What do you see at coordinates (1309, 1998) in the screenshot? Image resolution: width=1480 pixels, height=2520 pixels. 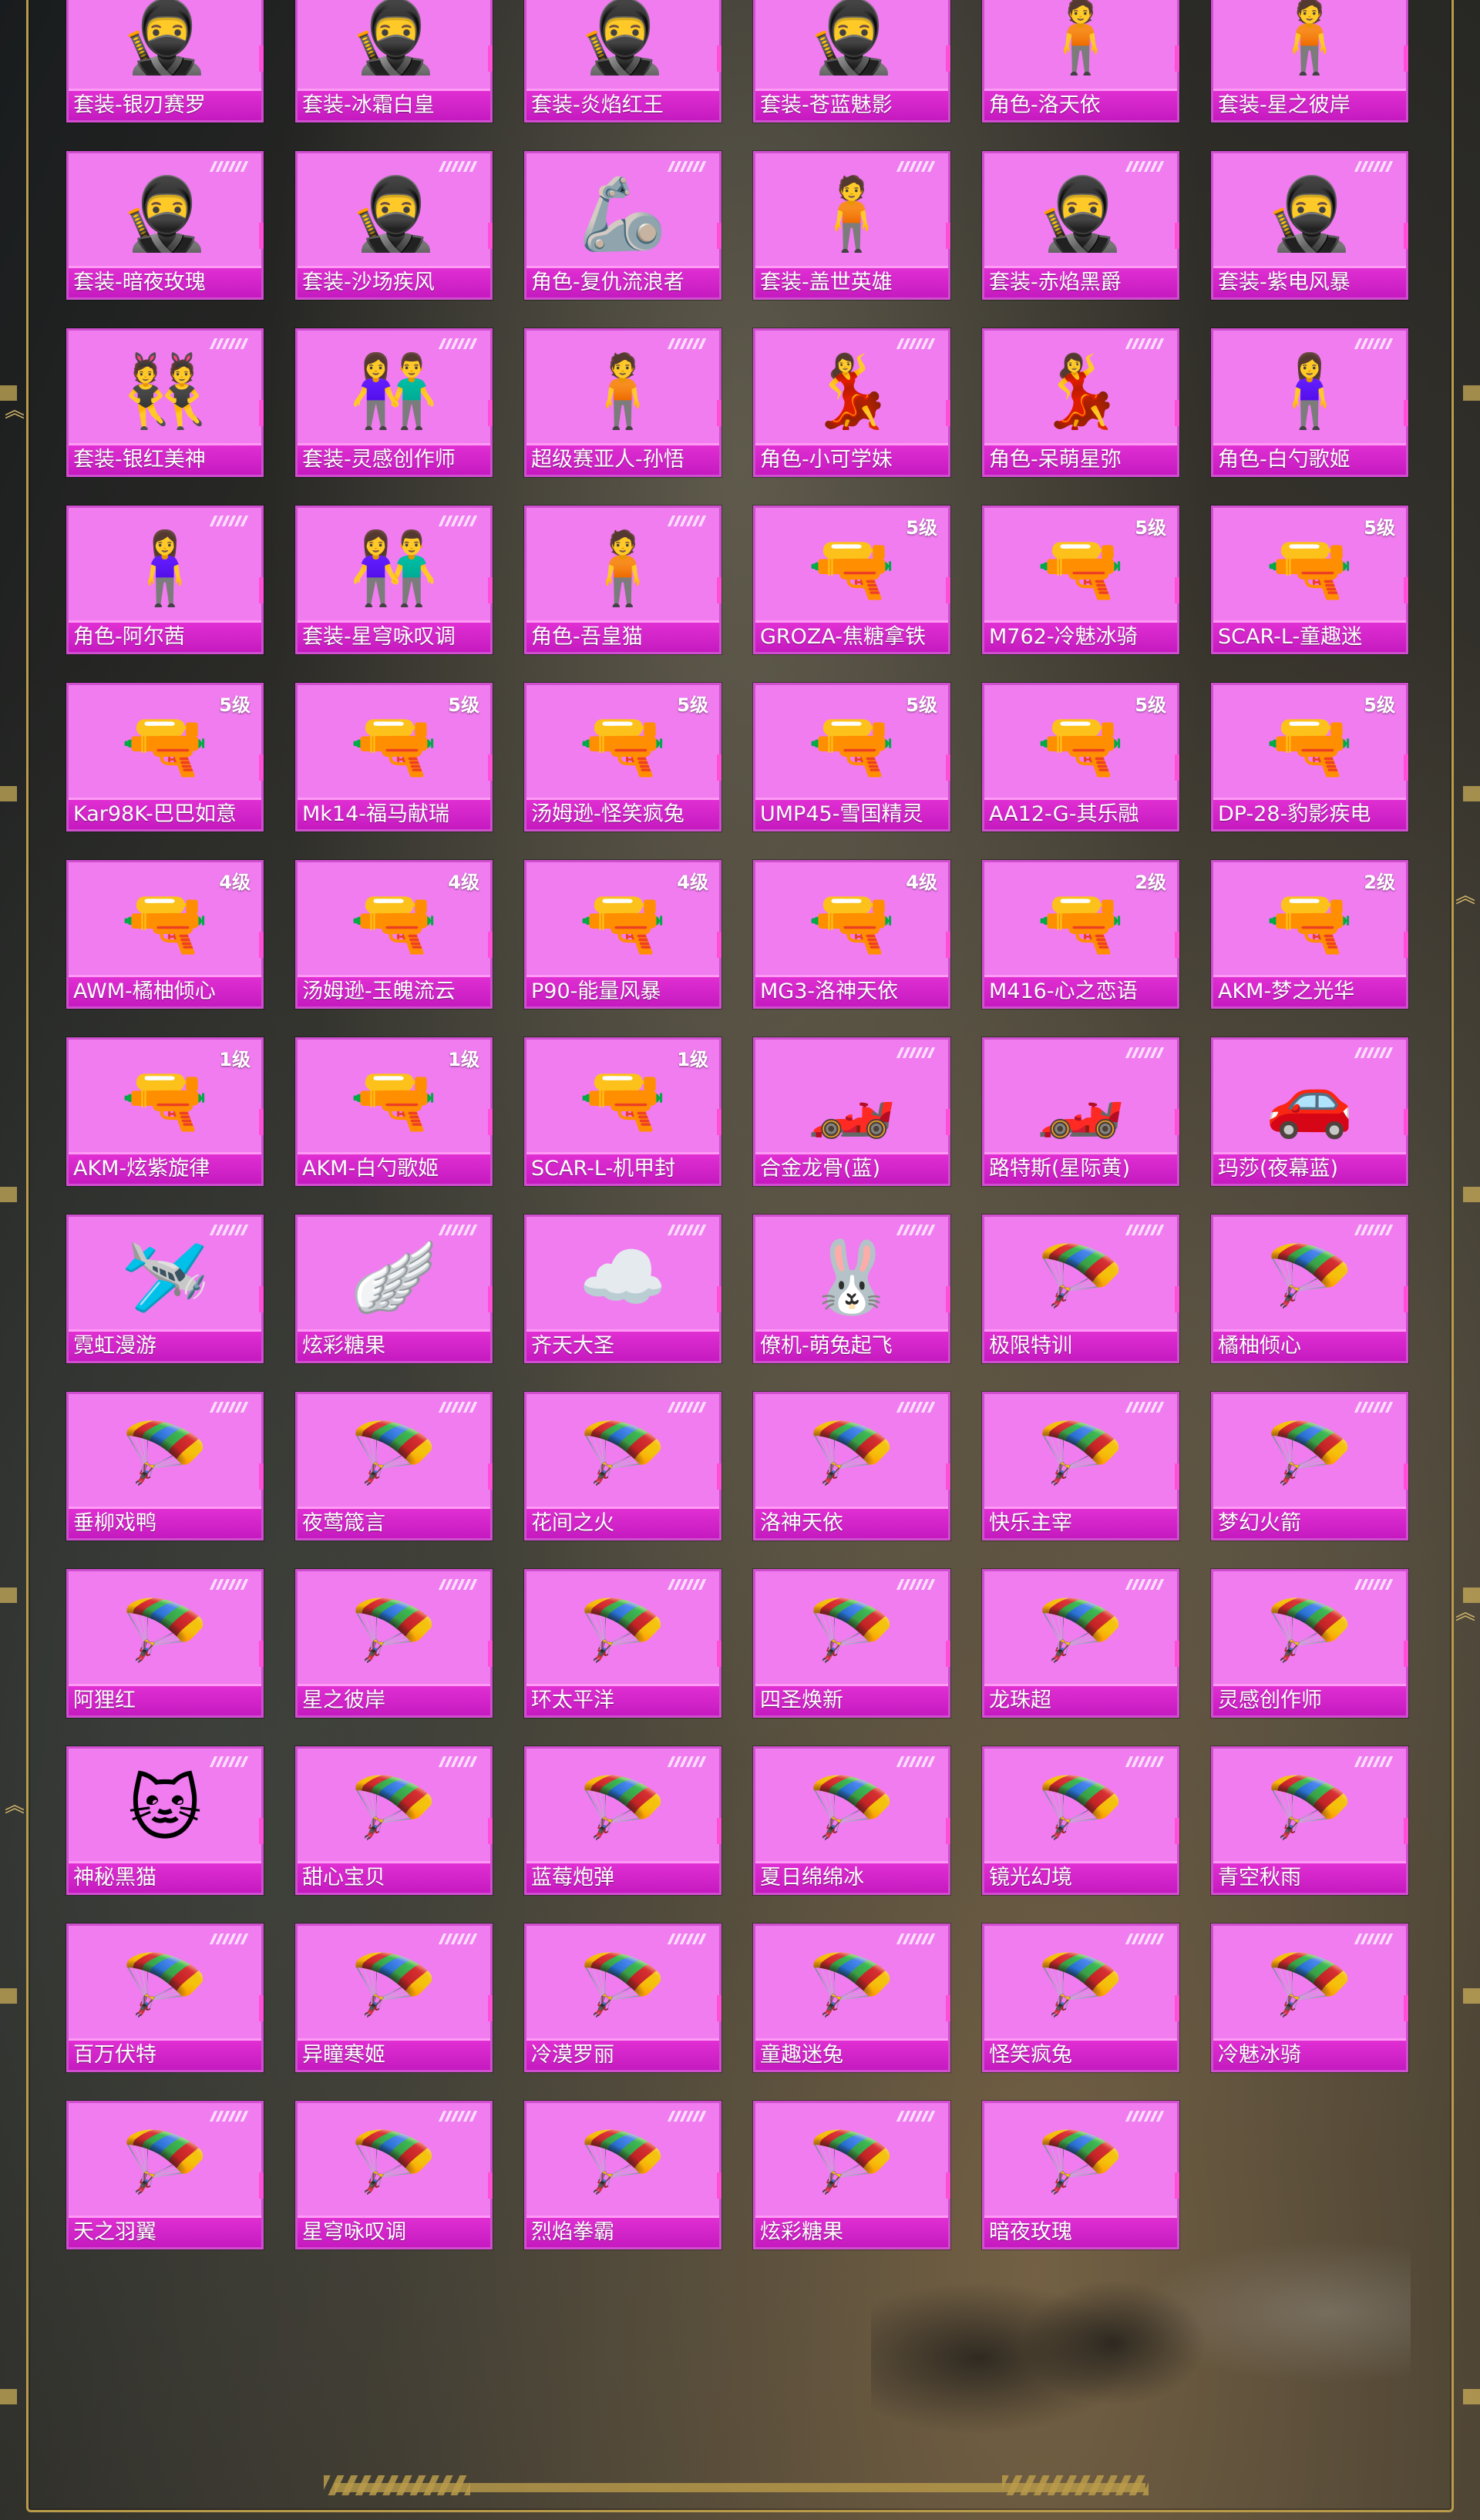 I see `item-card: 🪂 冷魅冰骑` at bounding box center [1309, 1998].